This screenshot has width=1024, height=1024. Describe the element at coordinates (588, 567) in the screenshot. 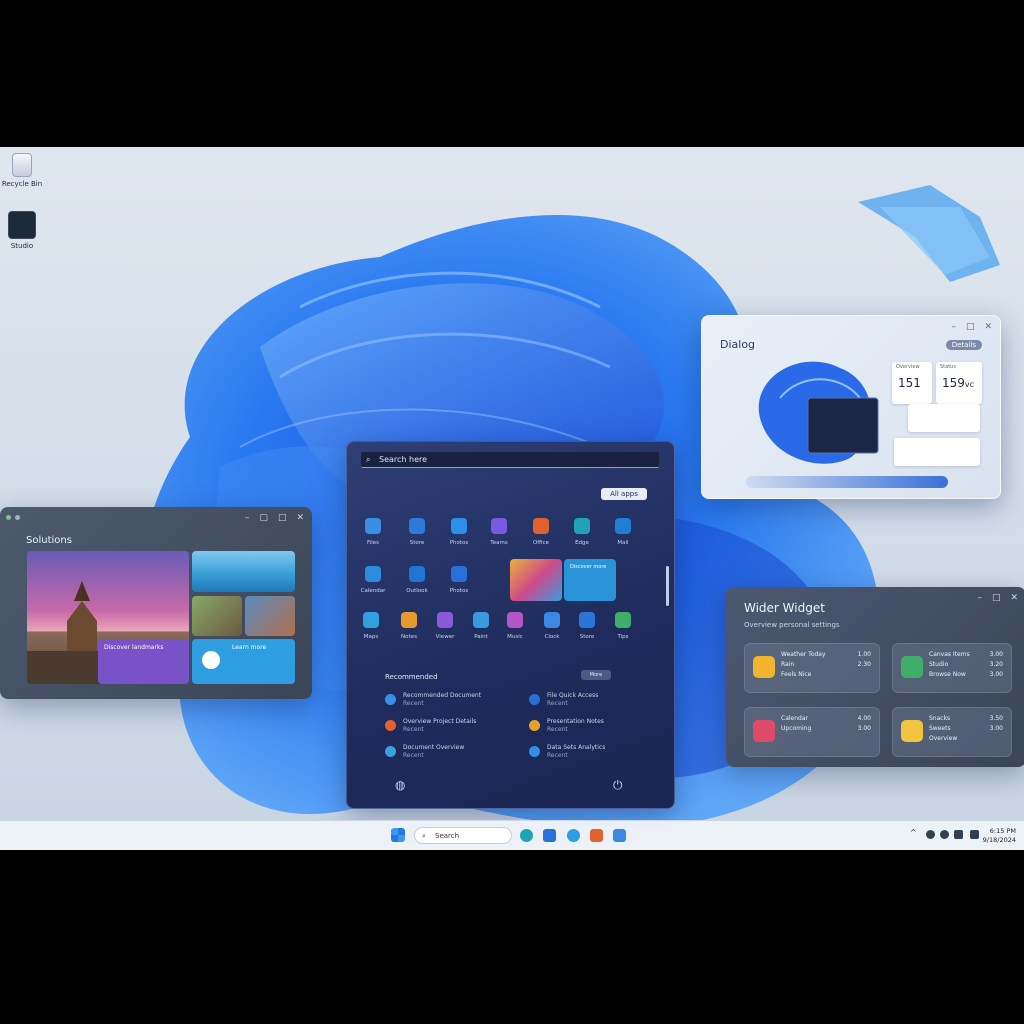

I see `tile-text: Discover more` at that location.